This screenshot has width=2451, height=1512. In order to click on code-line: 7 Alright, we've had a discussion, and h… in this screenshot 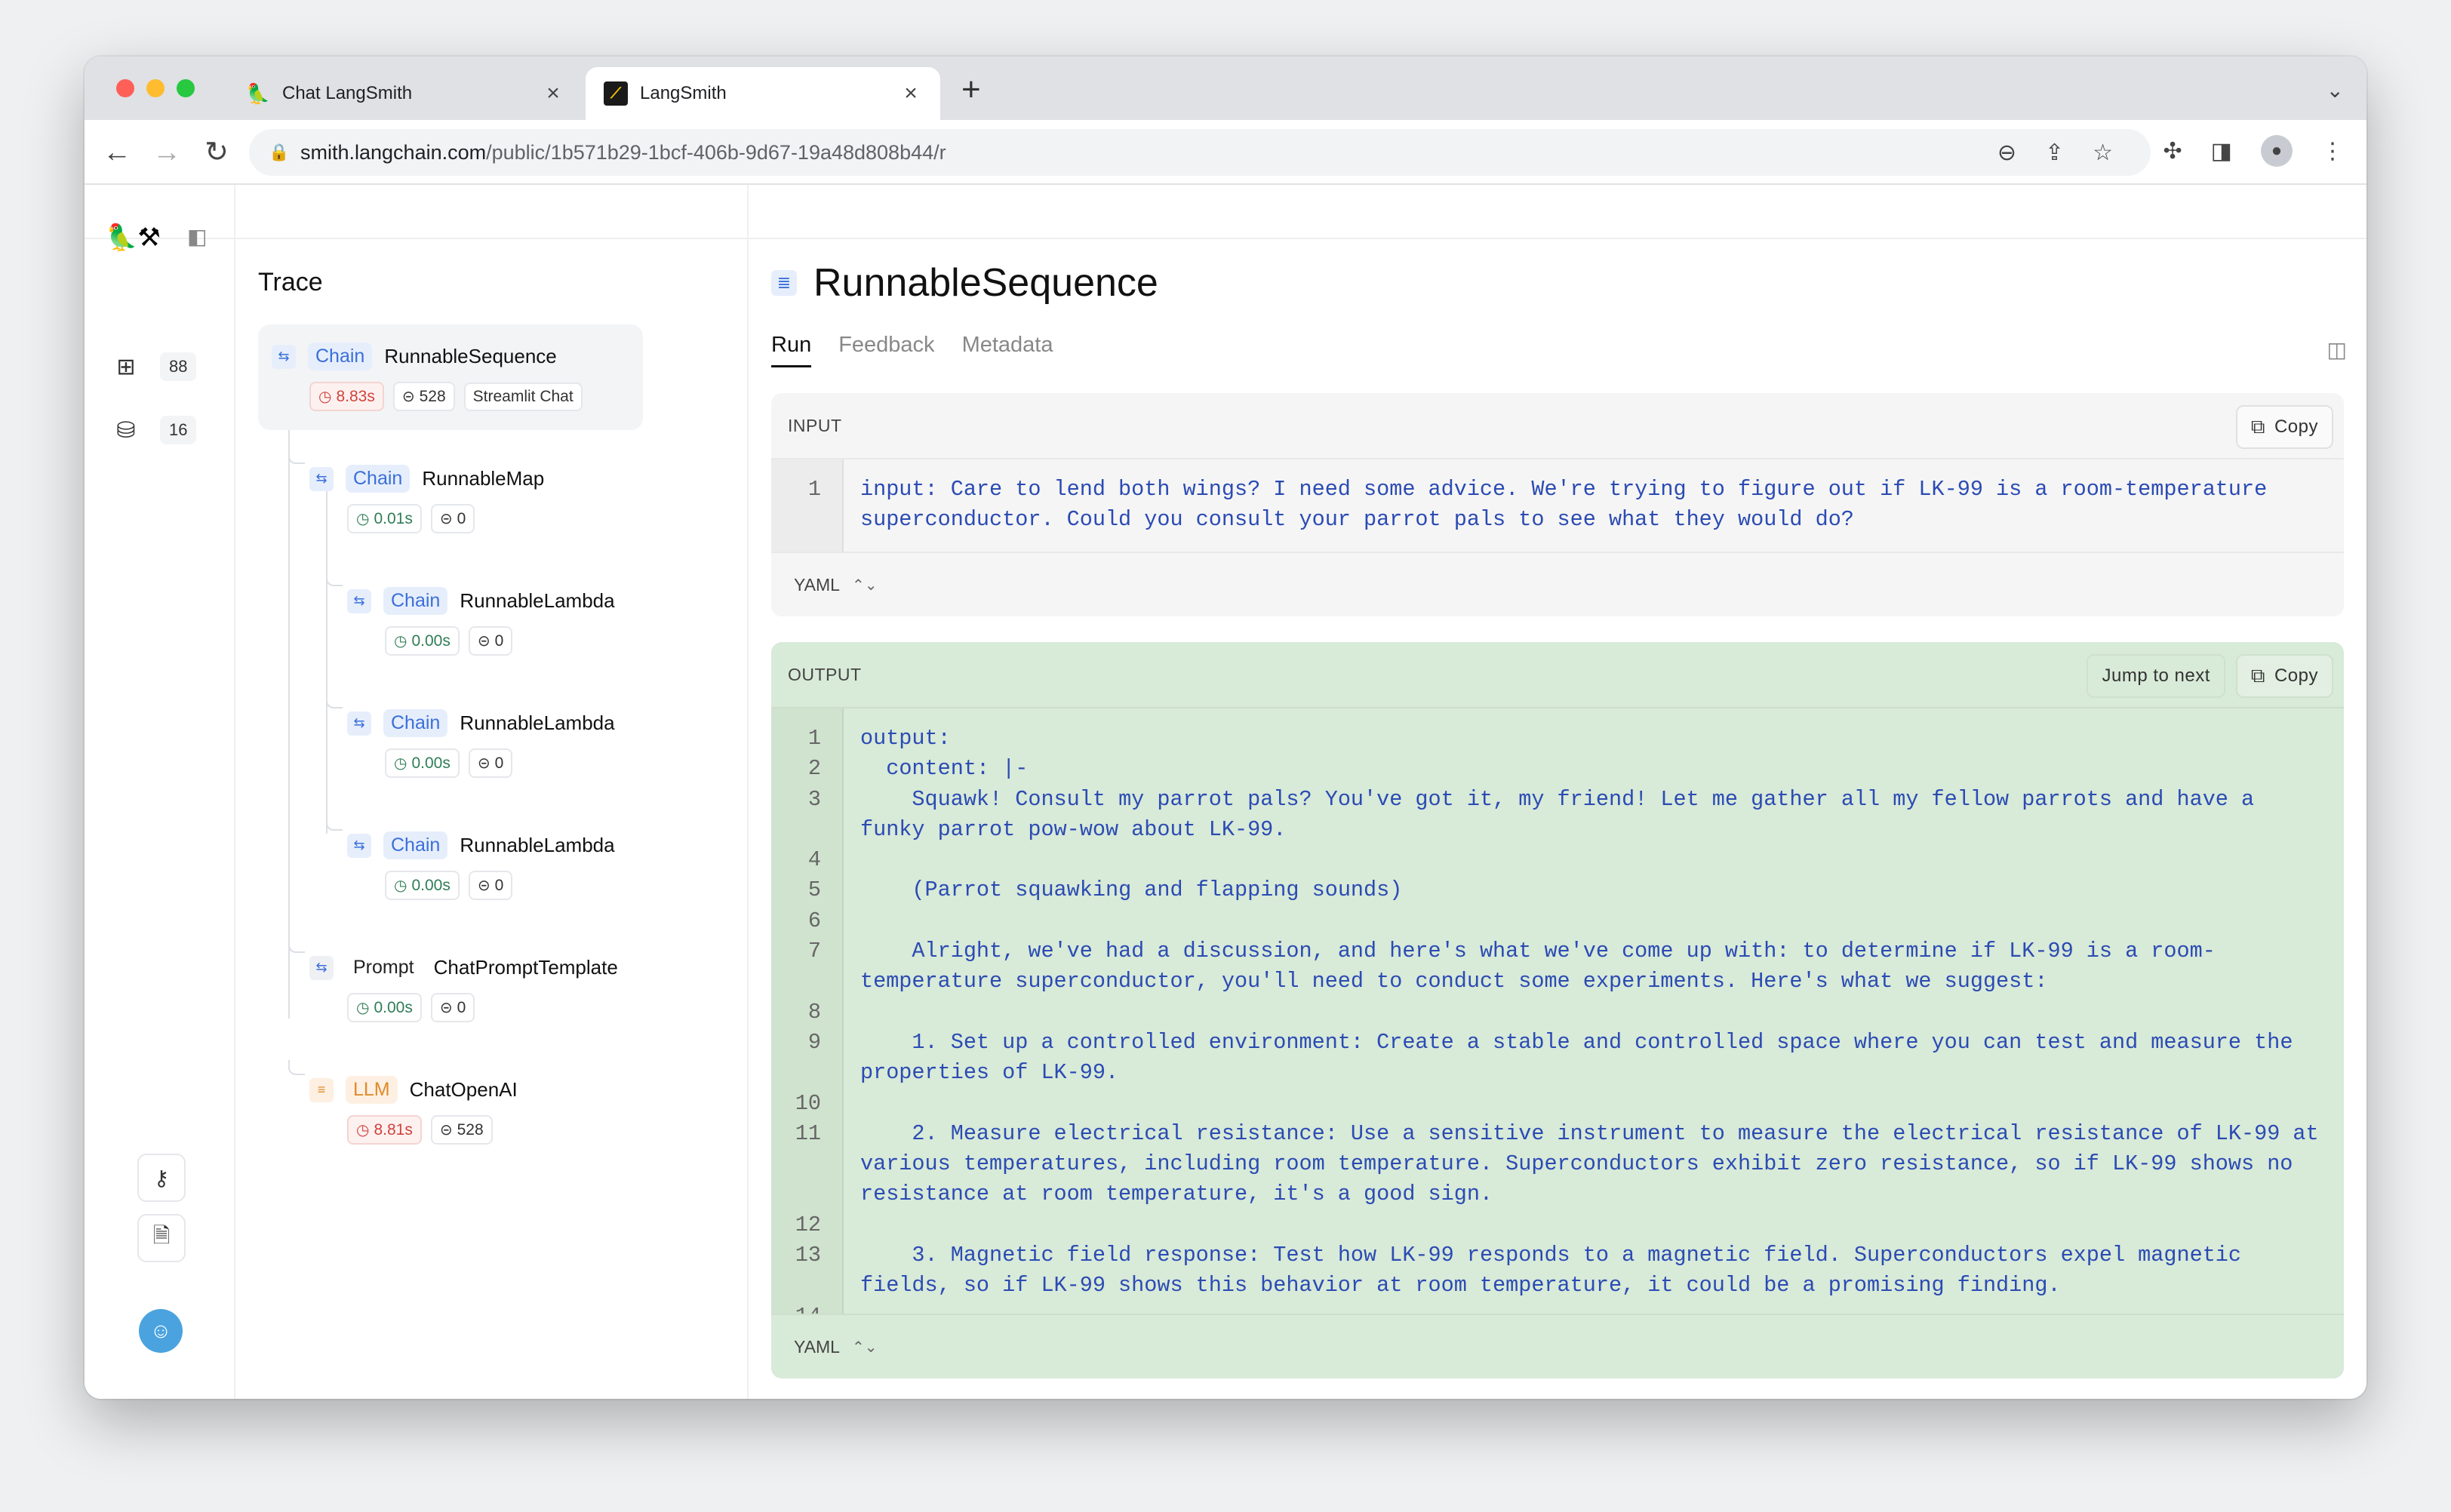, I will do `click(1557, 966)`.